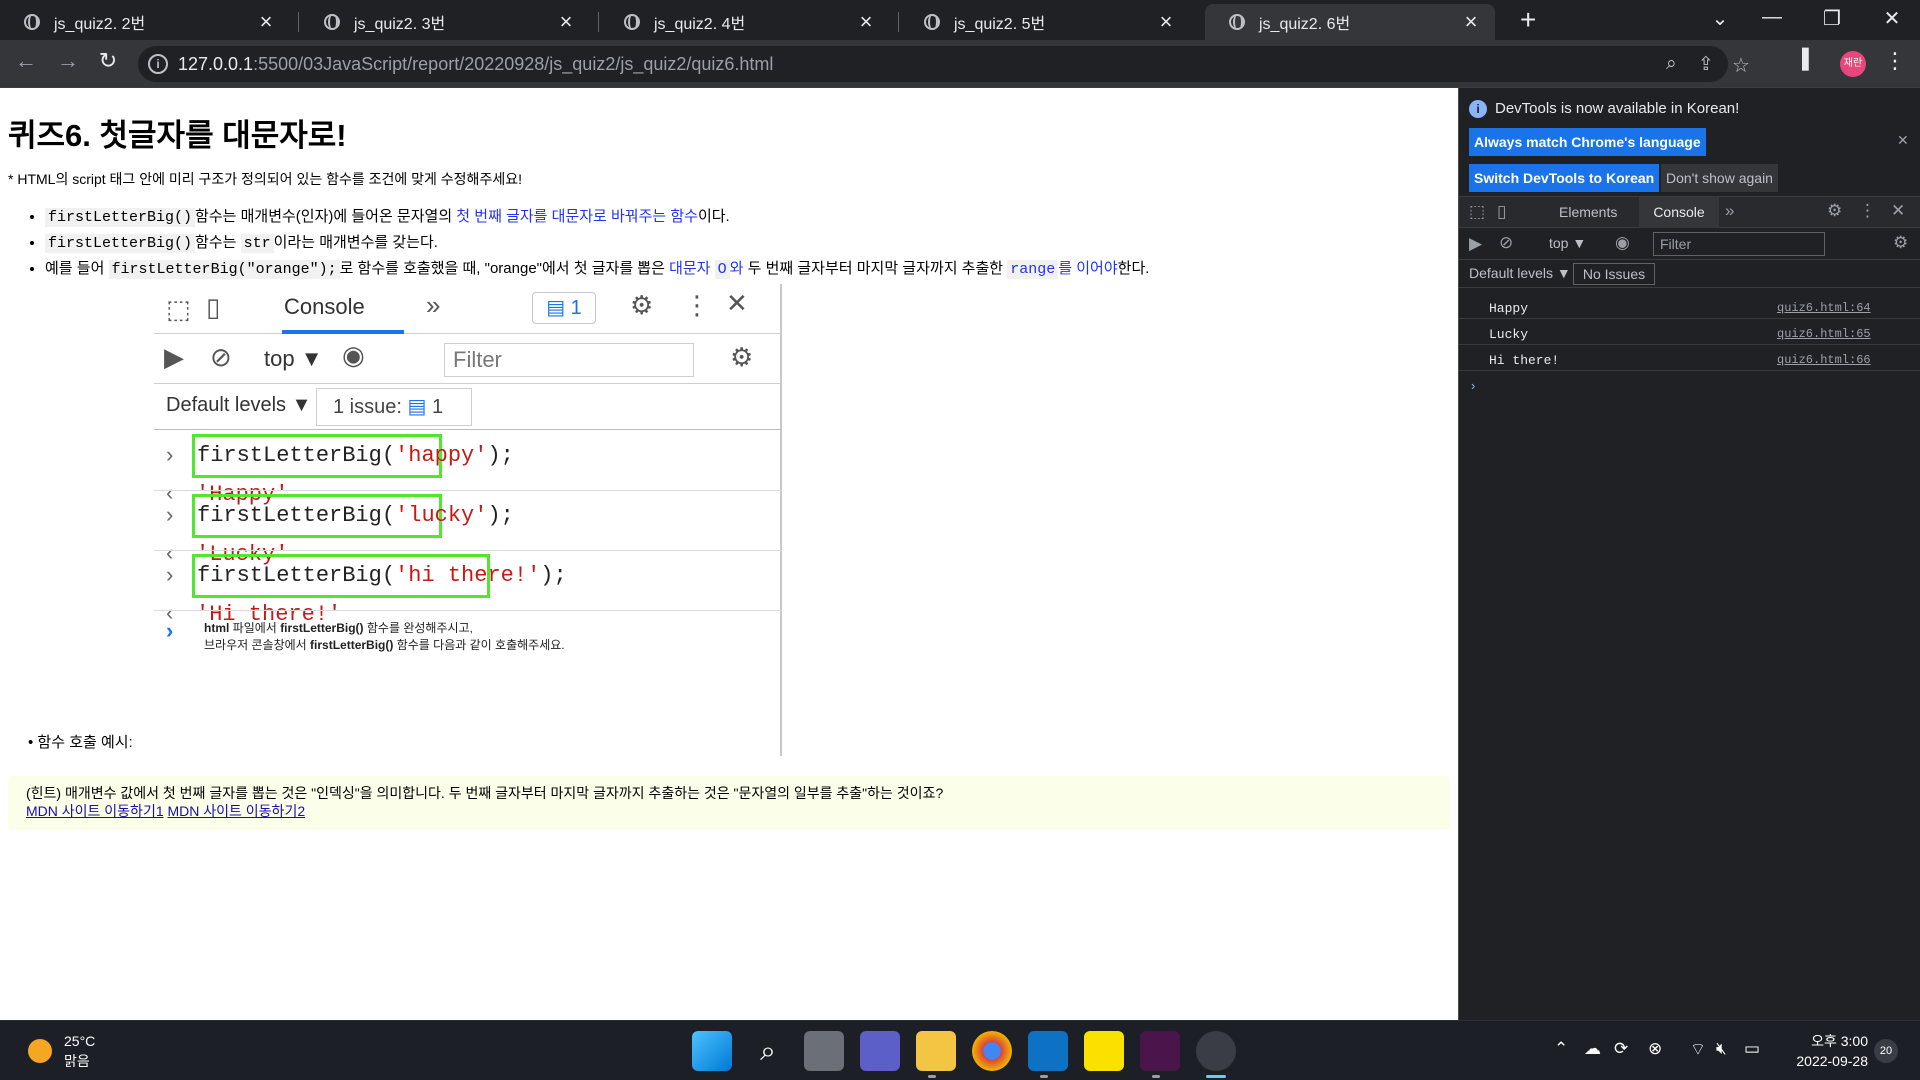  What do you see at coordinates (1772, 17) in the screenshot?
I see `minimize-button: —` at bounding box center [1772, 17].